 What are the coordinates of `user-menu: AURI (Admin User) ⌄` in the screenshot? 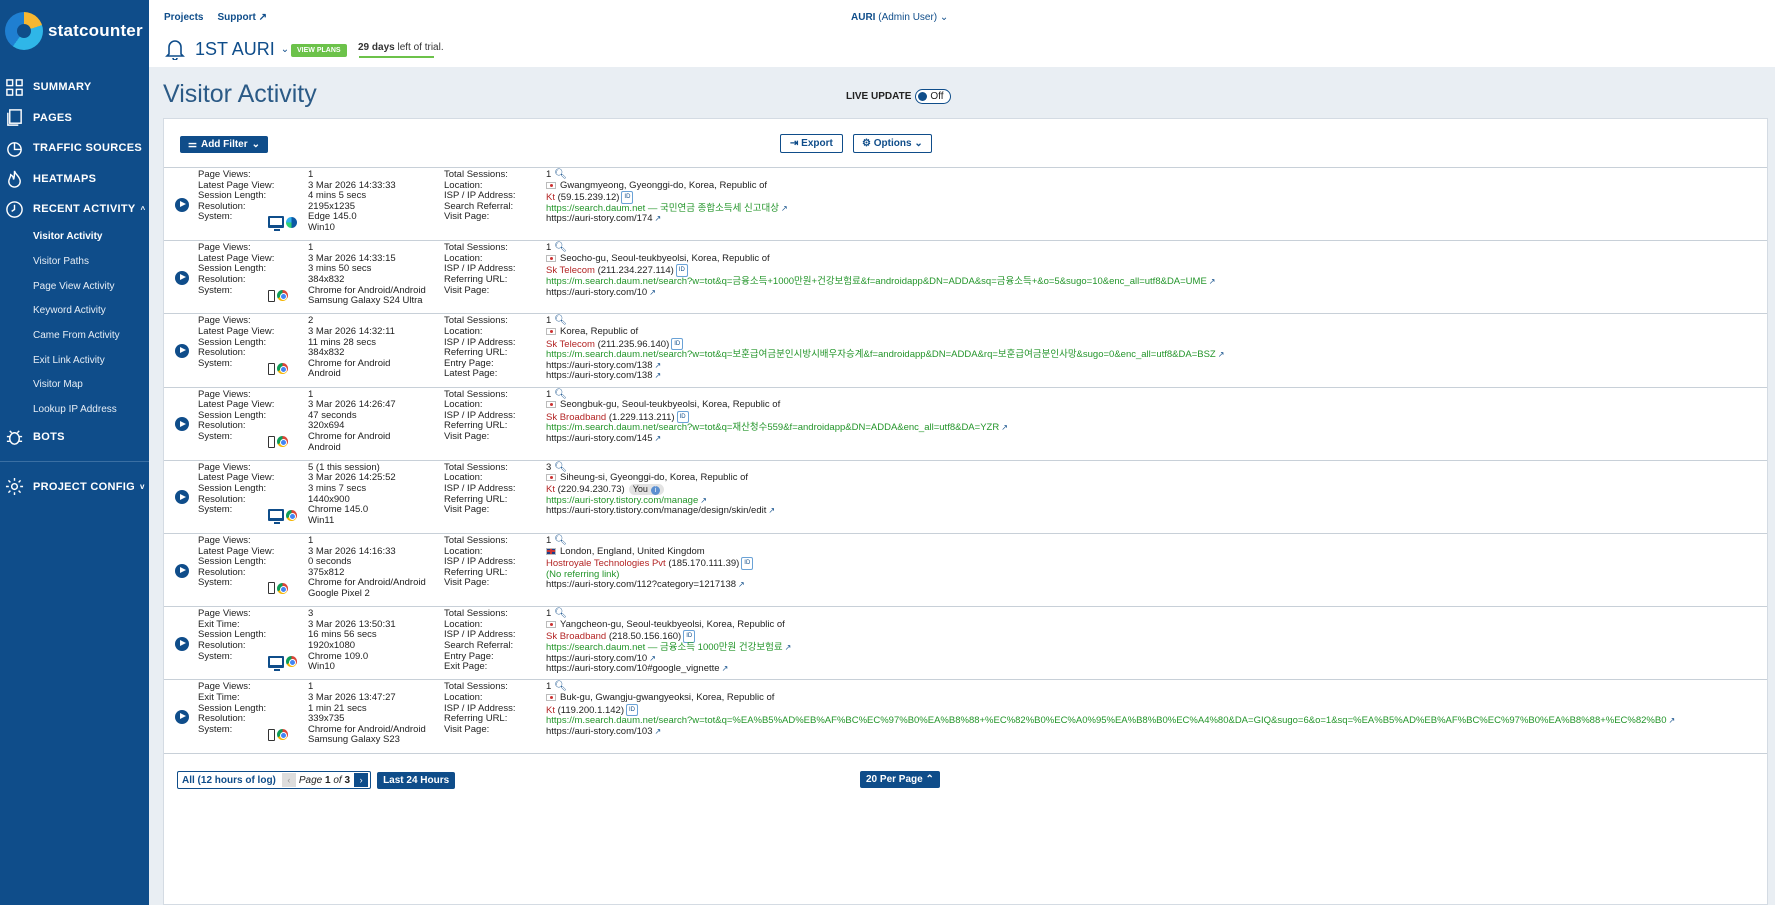 It's located at (899, 17).